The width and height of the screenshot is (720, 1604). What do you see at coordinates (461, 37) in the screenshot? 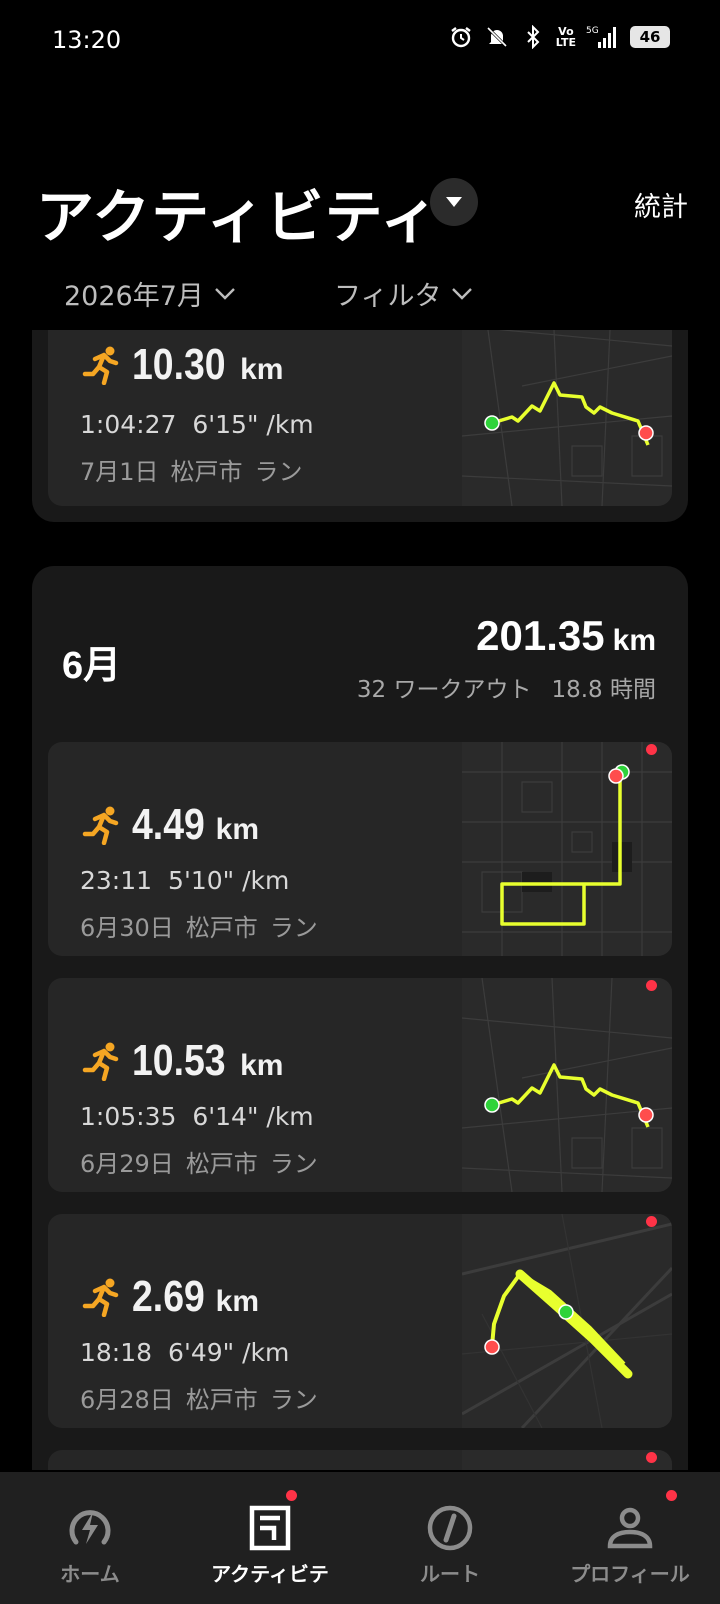
I see `alarm-icon` at bounding box center [461, 37].